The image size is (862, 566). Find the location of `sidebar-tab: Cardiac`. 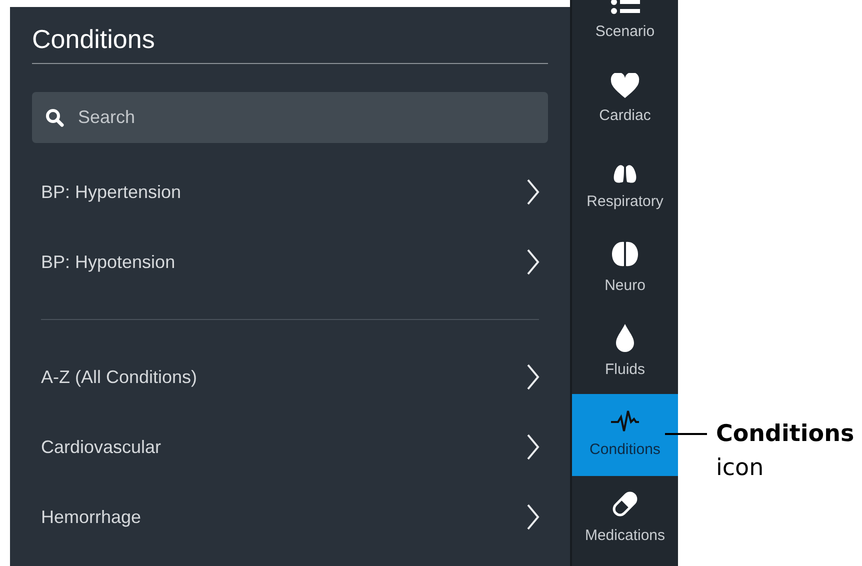

sidebar-tab: Cardiac is located at coordinates (625, 100).